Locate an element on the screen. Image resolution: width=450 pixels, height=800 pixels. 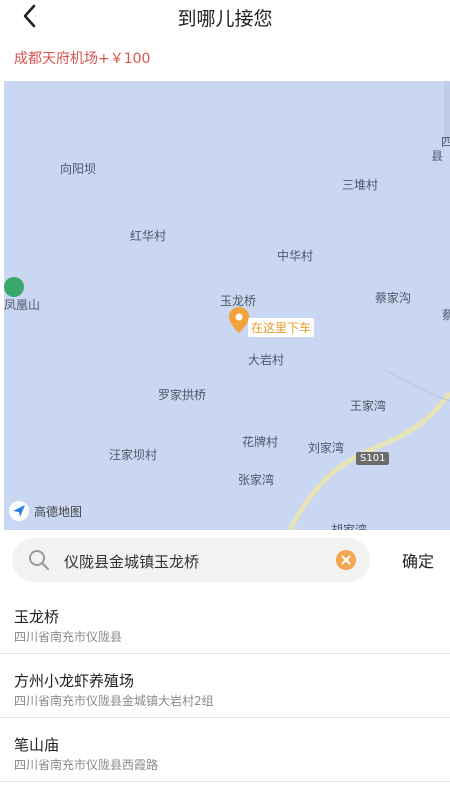
map-logo: 高德地图 is located at coordinates (45, 511).